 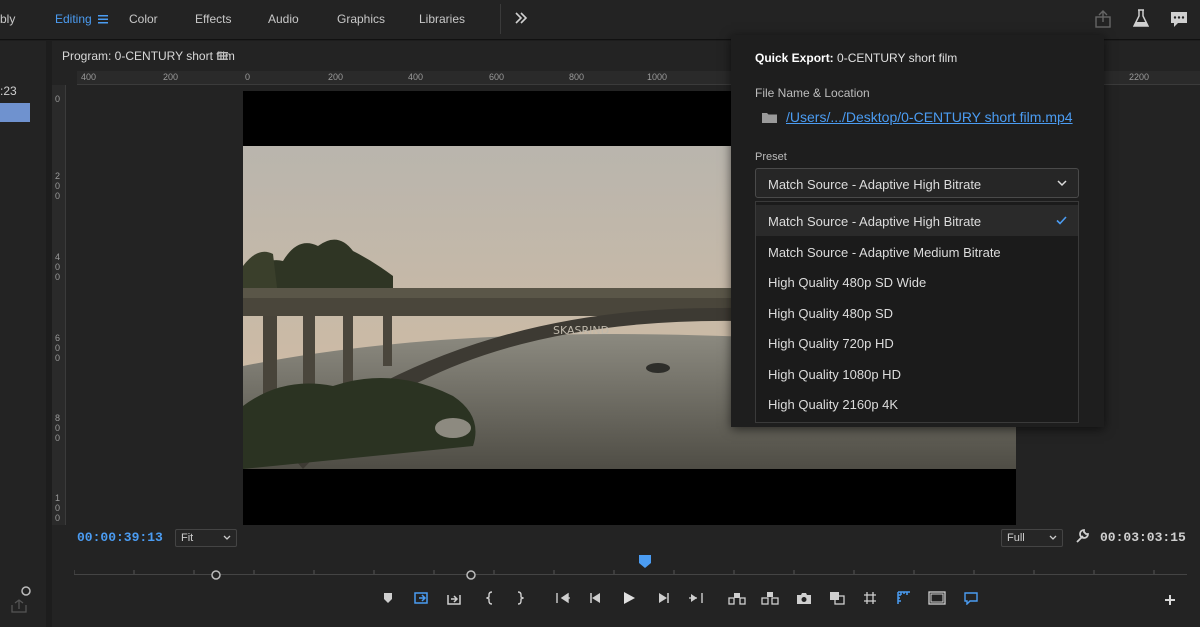 I want to click on ruler-label: 4 0 0, so click(x=58, y=267).